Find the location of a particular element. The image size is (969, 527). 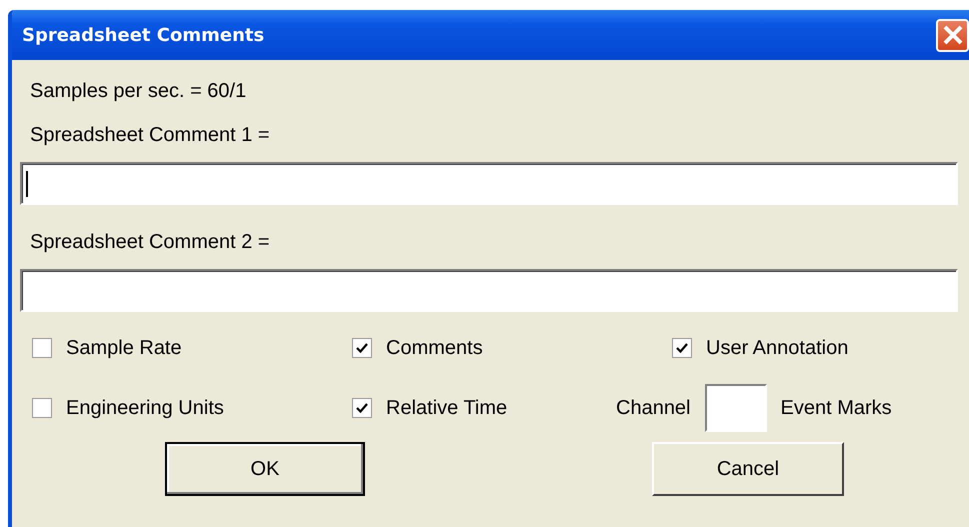

checkbox-label: Engineering Units is located at coordinates (145, 408).